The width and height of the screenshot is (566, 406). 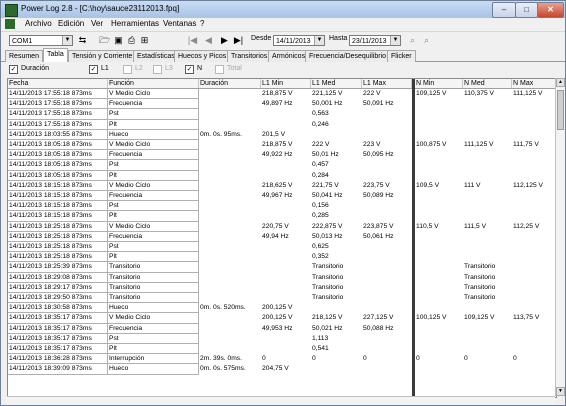 I want to click on menu-ver: Ver, so click(x=97, y=23).